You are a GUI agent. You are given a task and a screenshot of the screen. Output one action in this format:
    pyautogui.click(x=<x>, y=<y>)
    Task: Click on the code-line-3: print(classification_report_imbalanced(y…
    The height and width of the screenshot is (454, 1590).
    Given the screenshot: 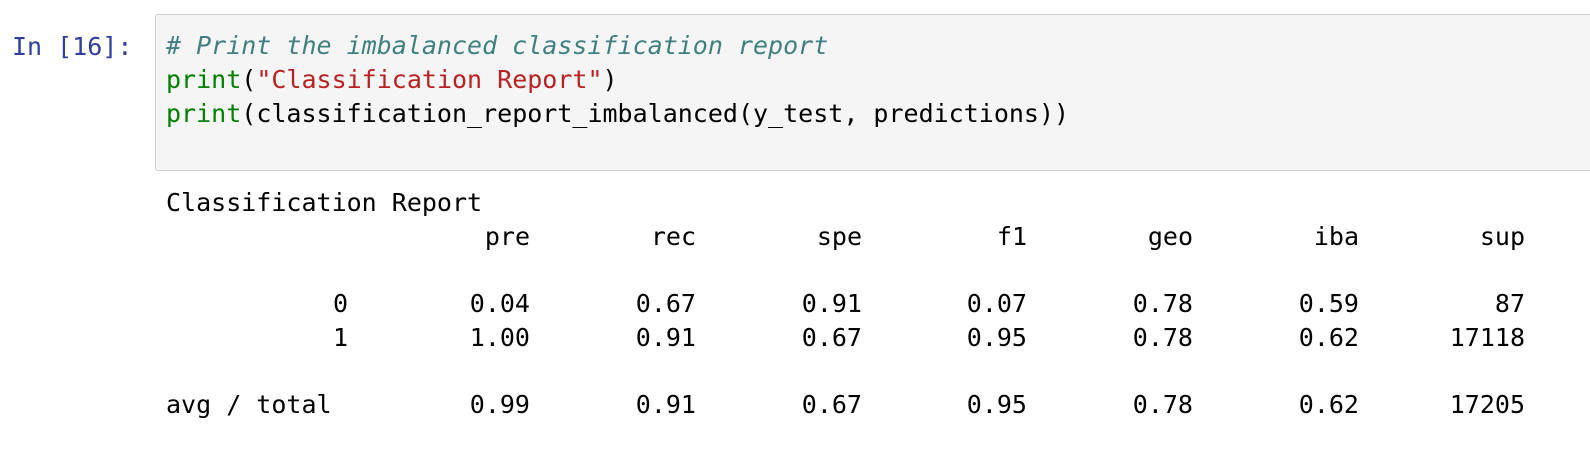 What is the action you would take?
    pyautogui.click(x=617, y=114)
    